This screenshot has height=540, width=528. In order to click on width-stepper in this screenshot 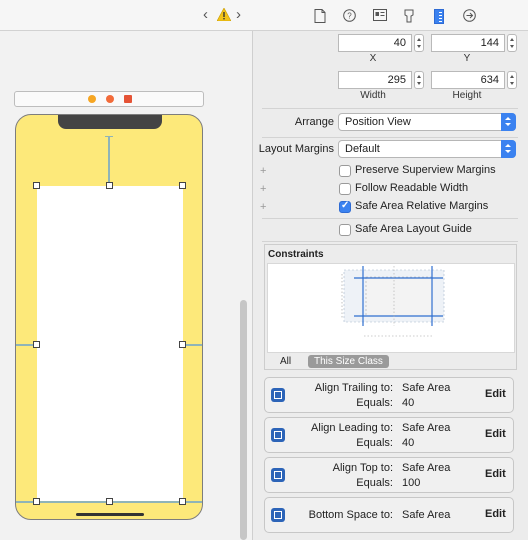, I will do `click(419, 80)`.